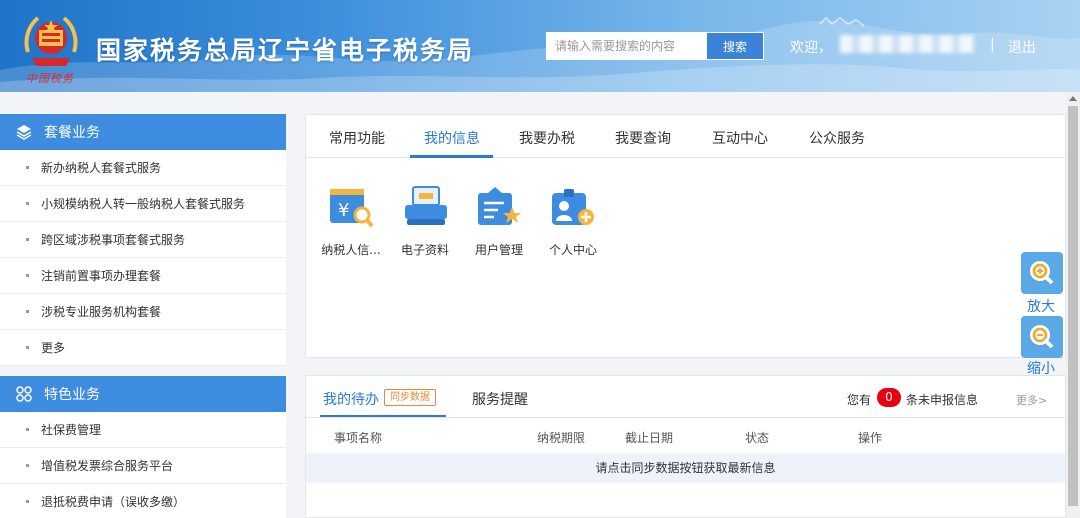 Image resolution: width=1080 pixels, height=518 pixels. What do you see at coordinates (351, 207) in the screenshot?
I see `taxpayer-info-icon: ¥` at bounding box center [351, 207].